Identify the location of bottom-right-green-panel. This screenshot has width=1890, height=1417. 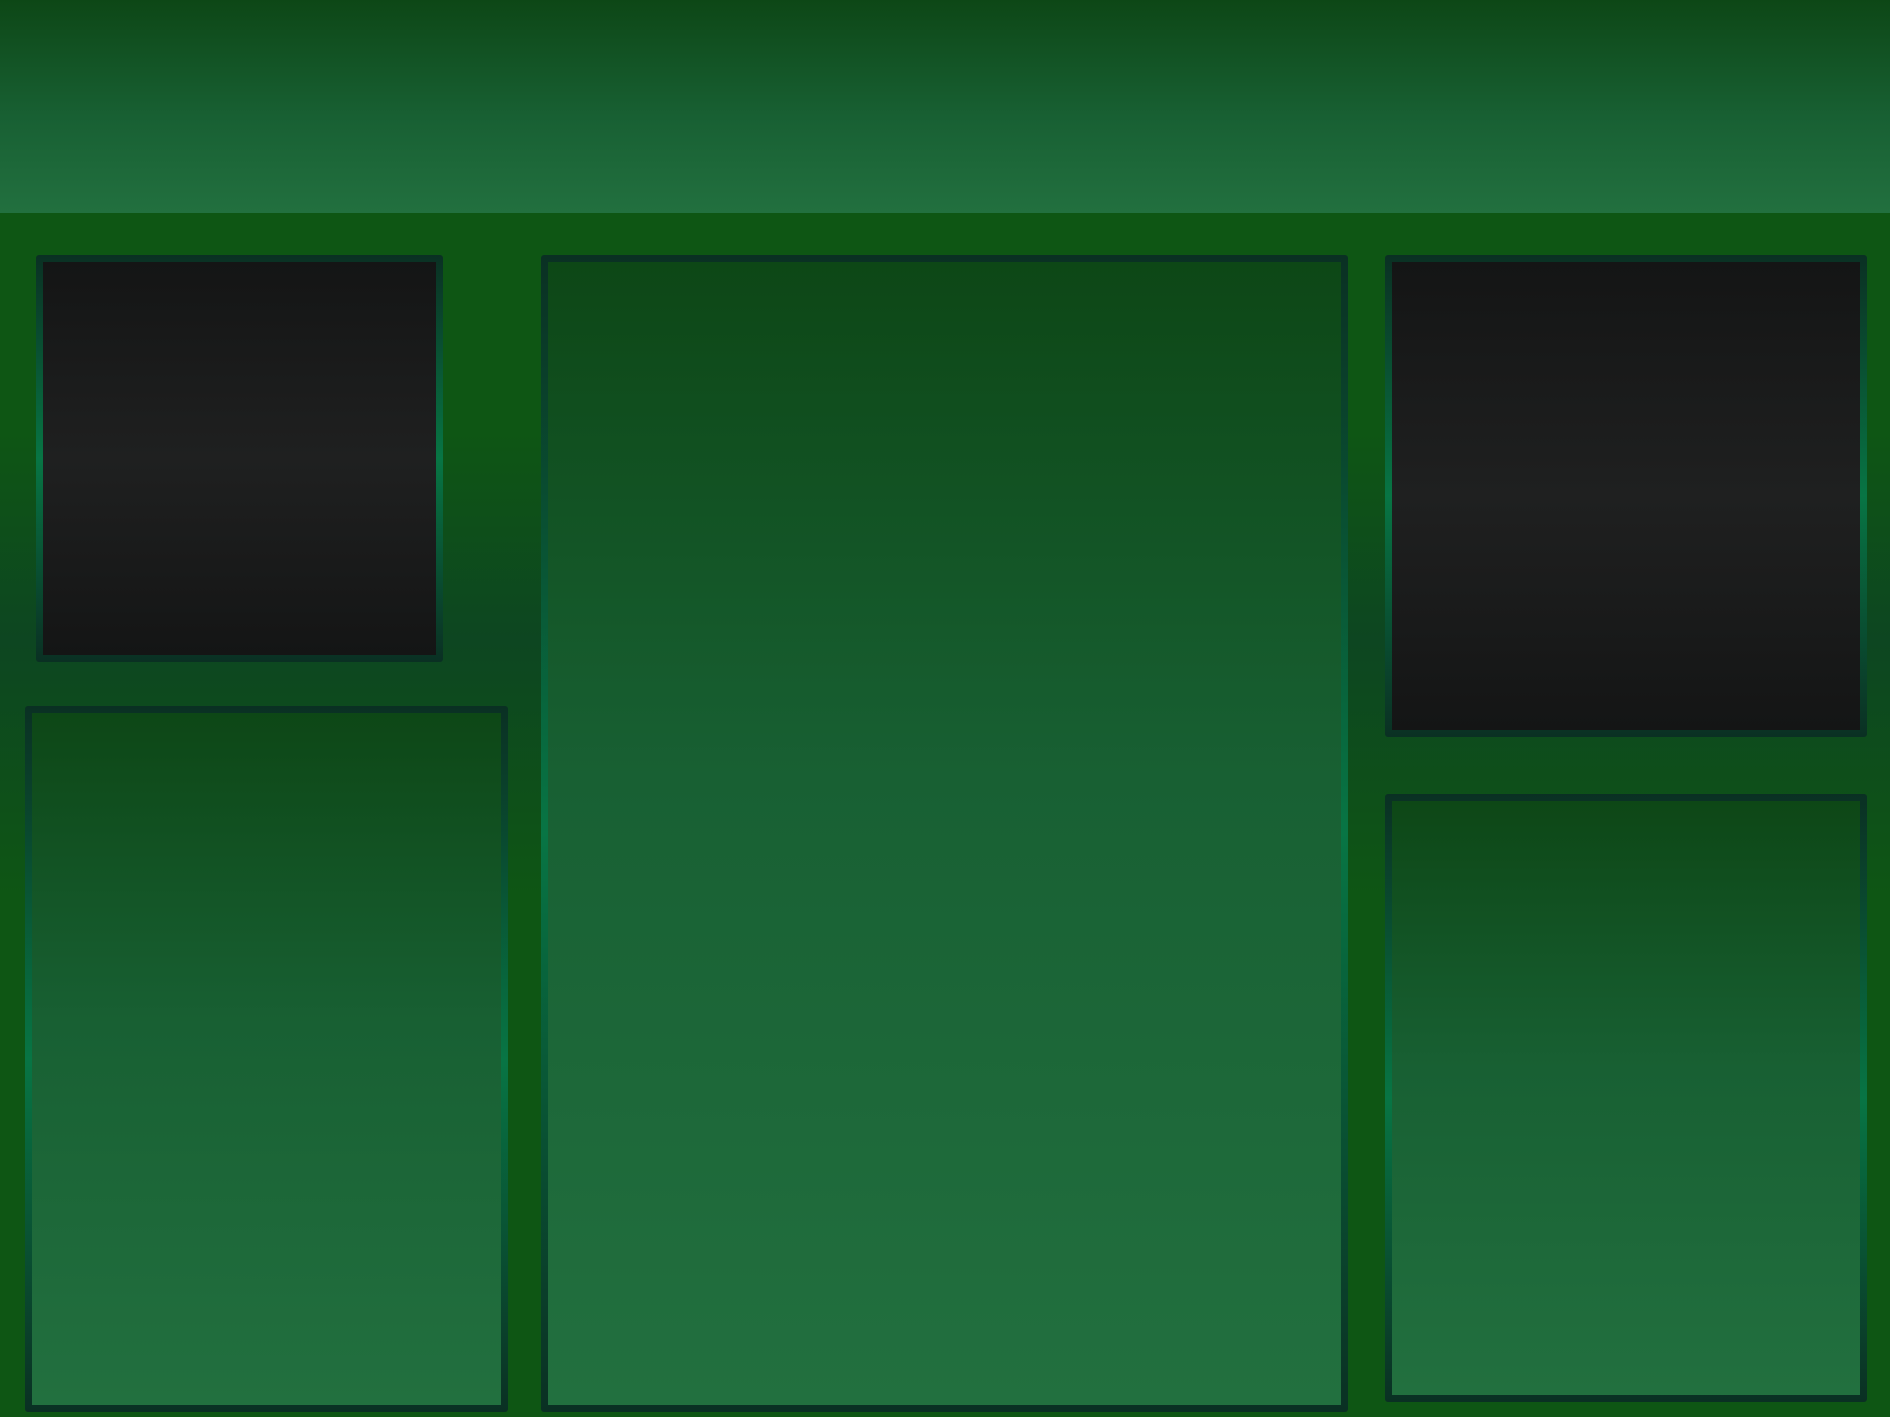
(1626, 1098).